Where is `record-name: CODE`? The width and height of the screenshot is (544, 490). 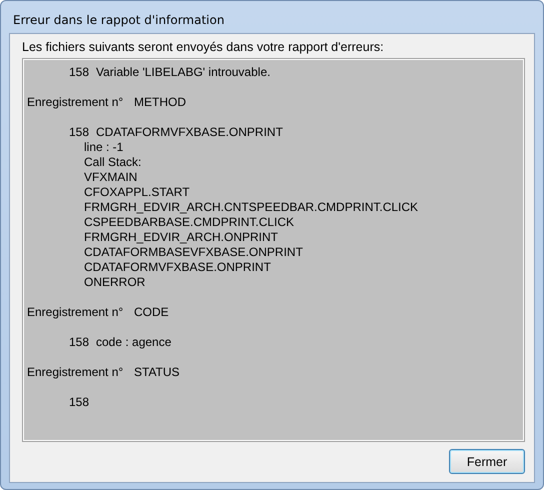 record-name: CODE is located at coordinates (151, 312).